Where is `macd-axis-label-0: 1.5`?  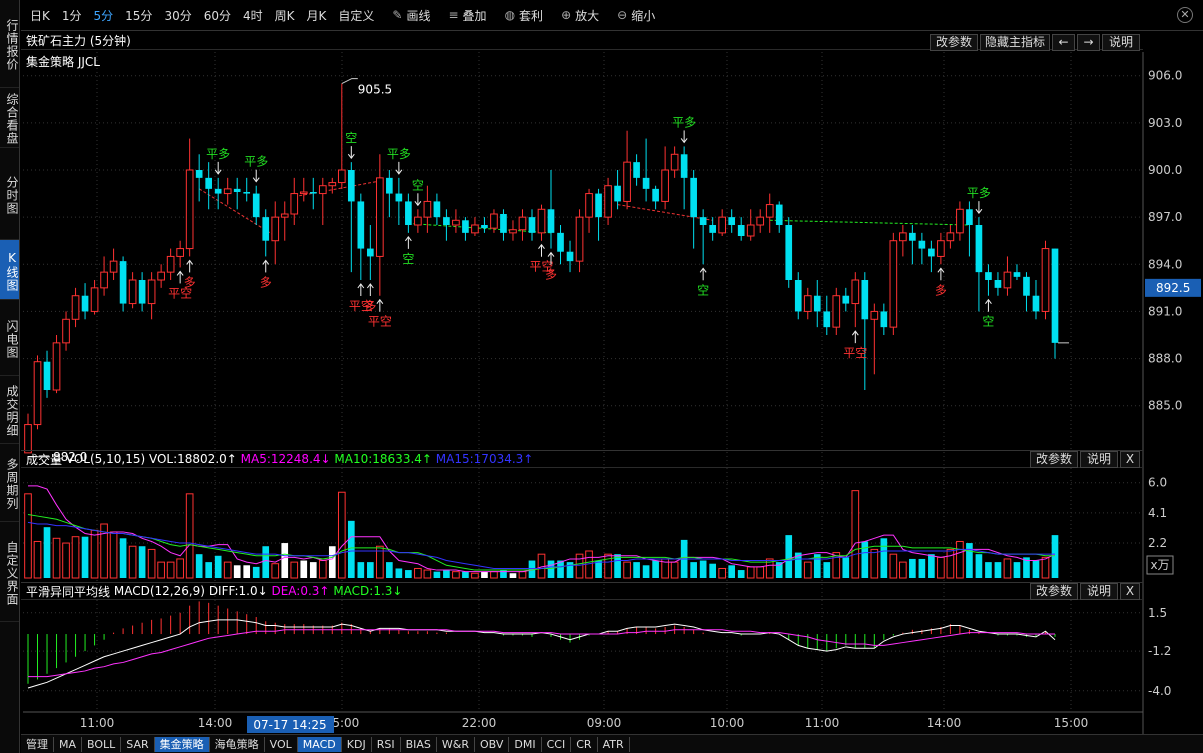 macd-axis-label-0: 1.5 is located at coordinates (1157, 613).